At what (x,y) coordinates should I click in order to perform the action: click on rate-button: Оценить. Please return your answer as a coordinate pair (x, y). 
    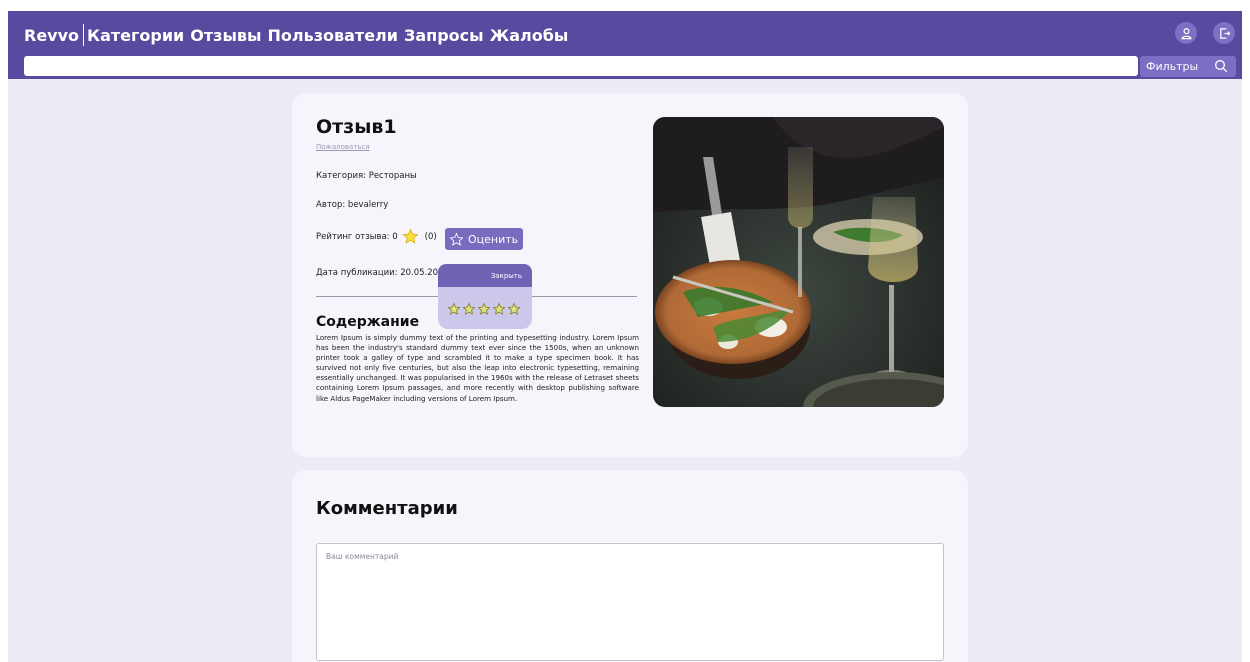
    Looking at the image, I should click on (484, 239).